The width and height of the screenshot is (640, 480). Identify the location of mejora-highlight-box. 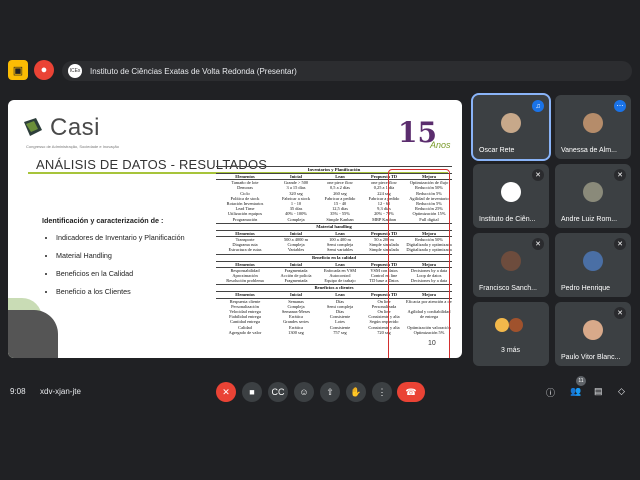
(419, 263).